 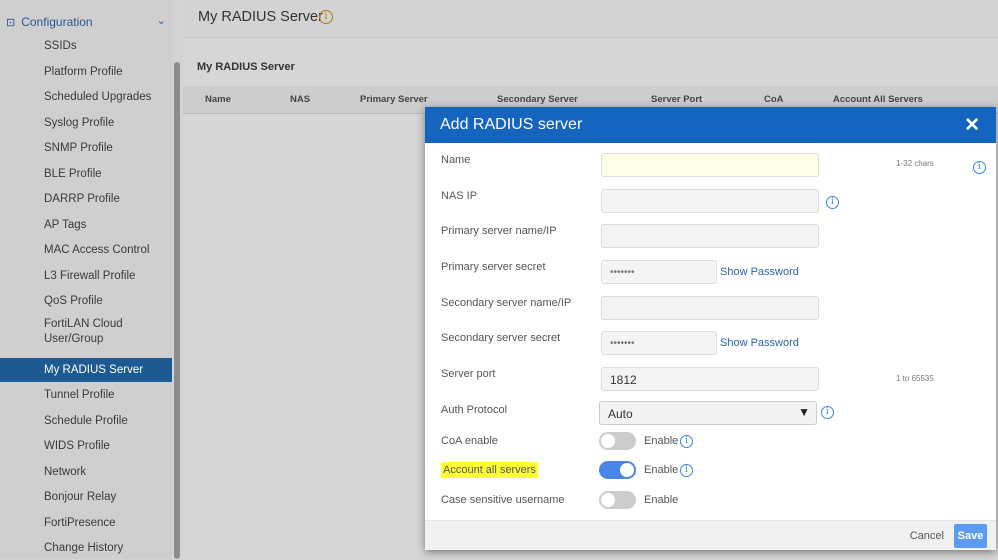 I want to click on account-all-label: Account all servers, so click(x=489, y=470).